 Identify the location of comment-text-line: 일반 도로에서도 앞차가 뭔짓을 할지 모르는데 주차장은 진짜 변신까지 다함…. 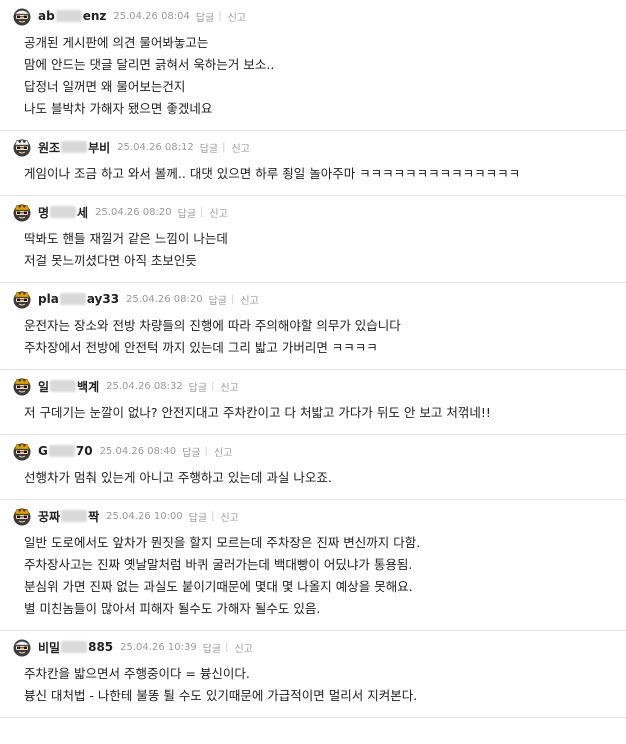
(222, 542).